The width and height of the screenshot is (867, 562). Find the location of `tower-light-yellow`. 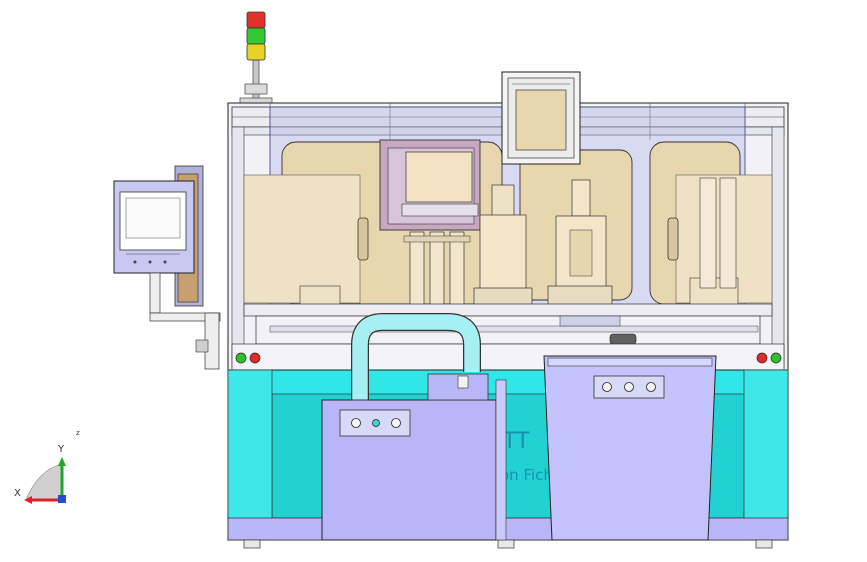

tower-light-yellow is located at coordinates (256, 52).